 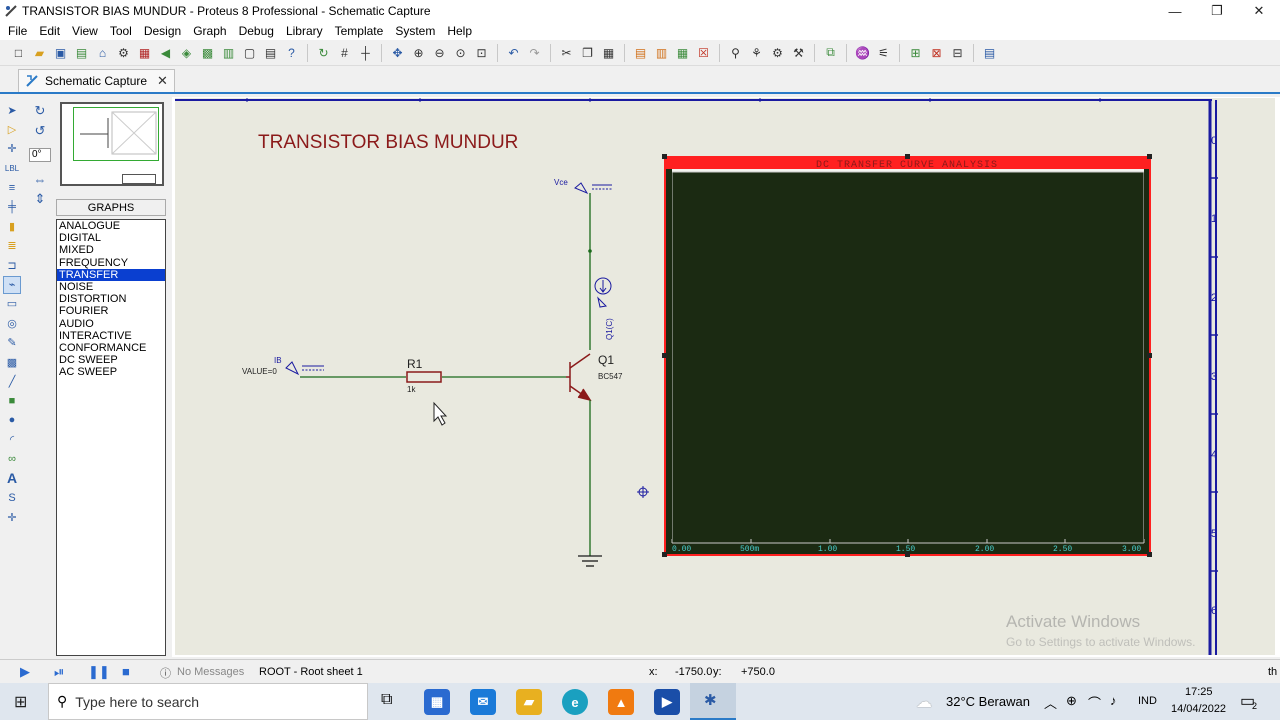 I want to click on play-icon: ▶, so click(x=25, y=672).